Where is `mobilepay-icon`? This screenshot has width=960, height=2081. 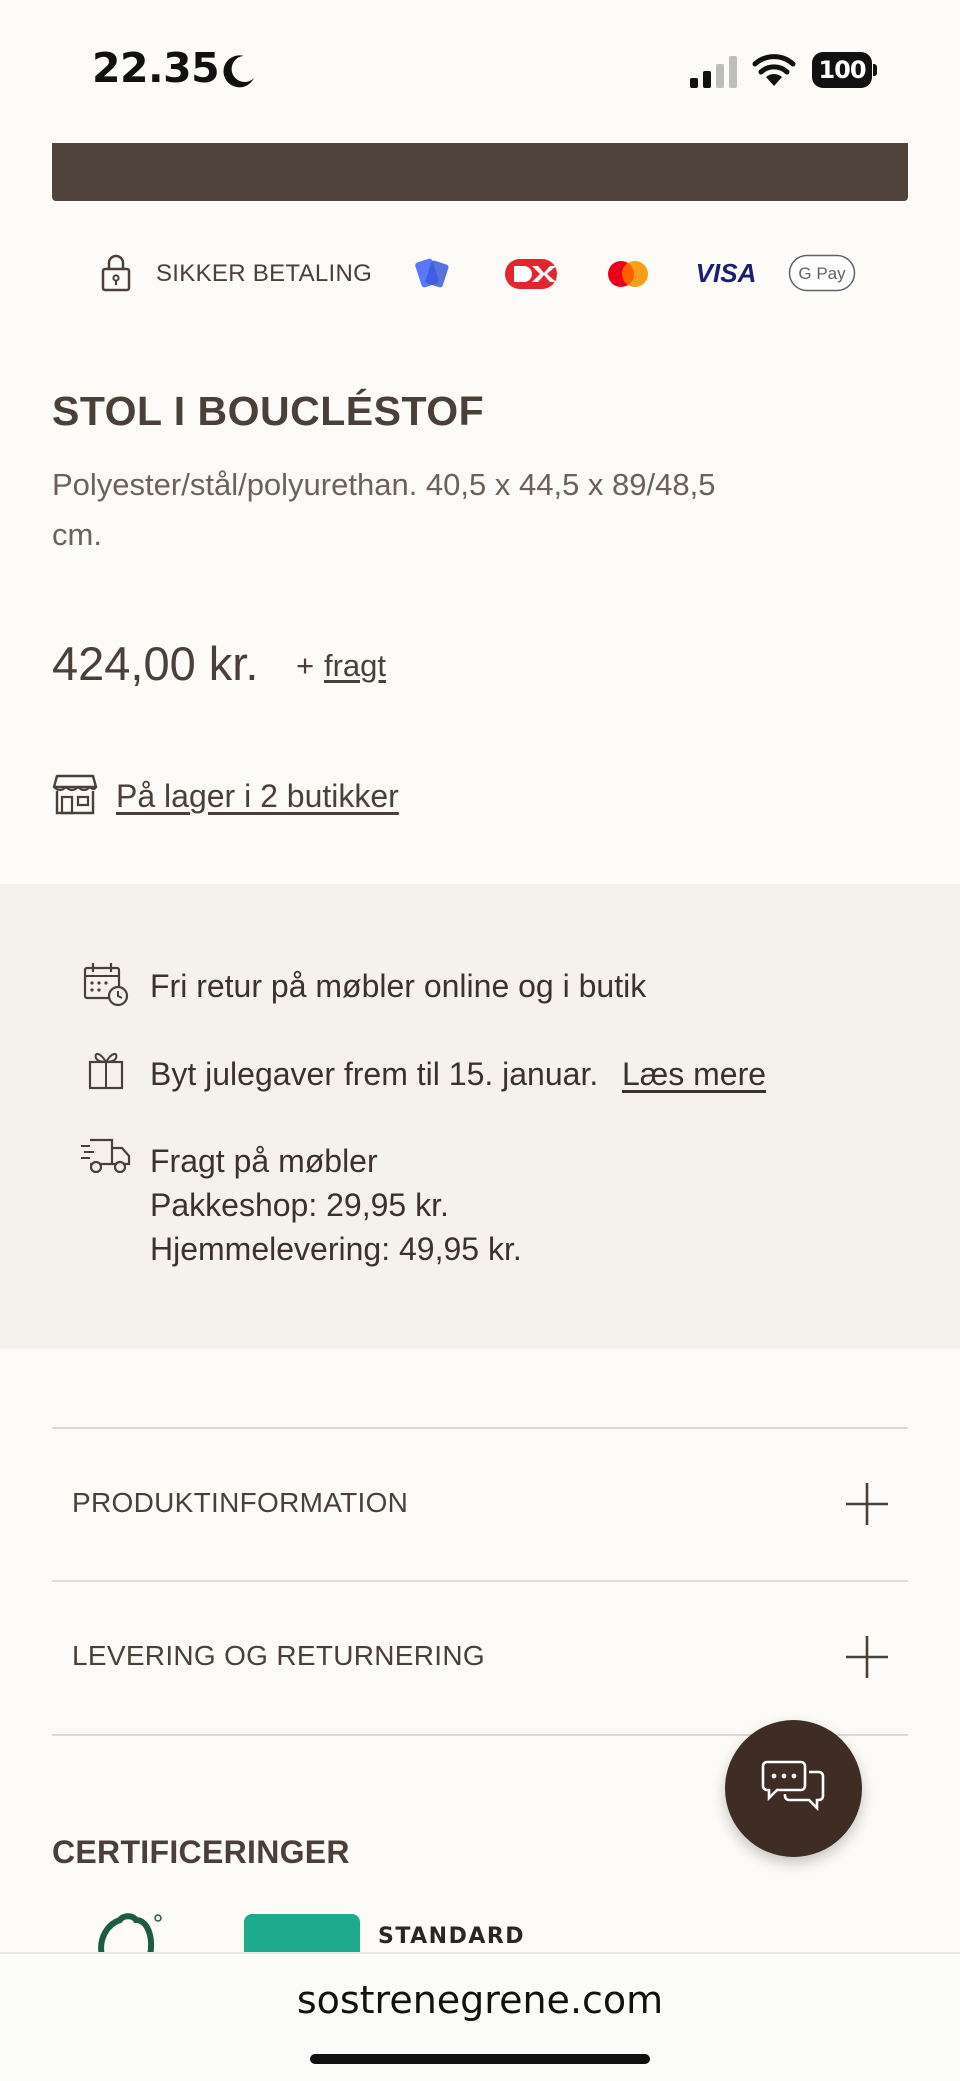 mobilepay-icon is located at coordinates (432, 273).